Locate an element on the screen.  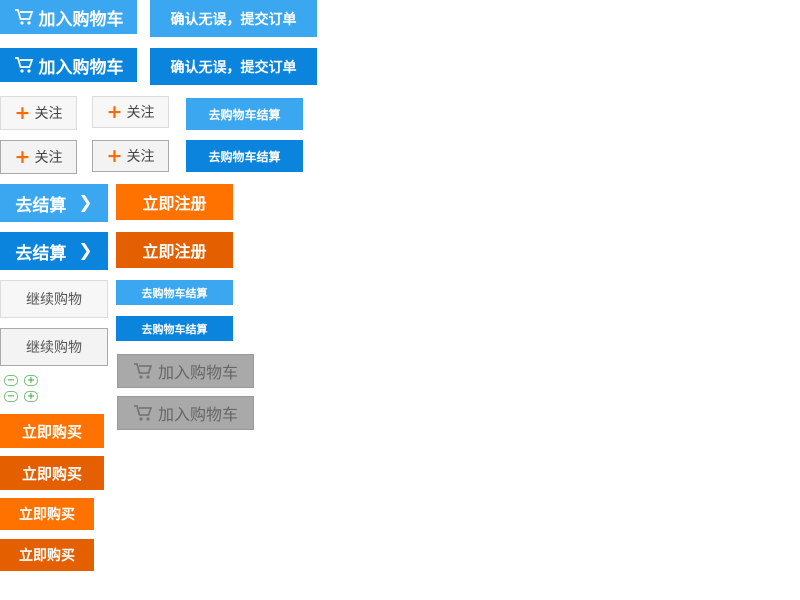
checkout-button-active: 去结算 ❯ is located at coordinates (54, 251).